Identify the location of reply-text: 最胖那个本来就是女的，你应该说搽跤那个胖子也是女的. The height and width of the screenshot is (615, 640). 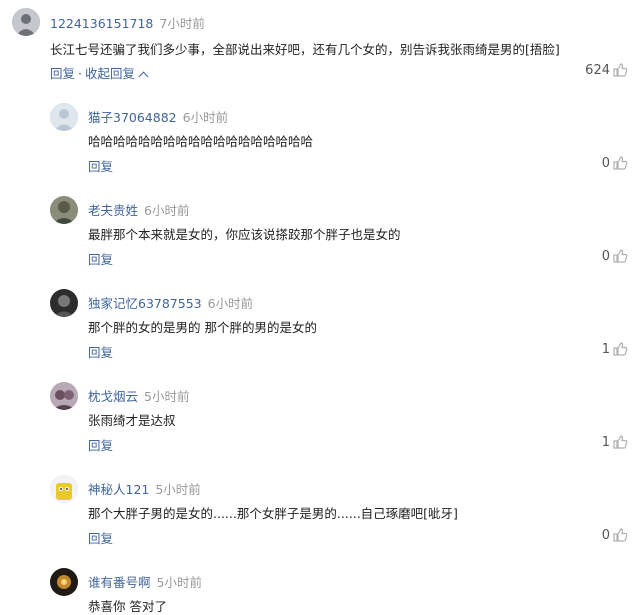
(244, 234).